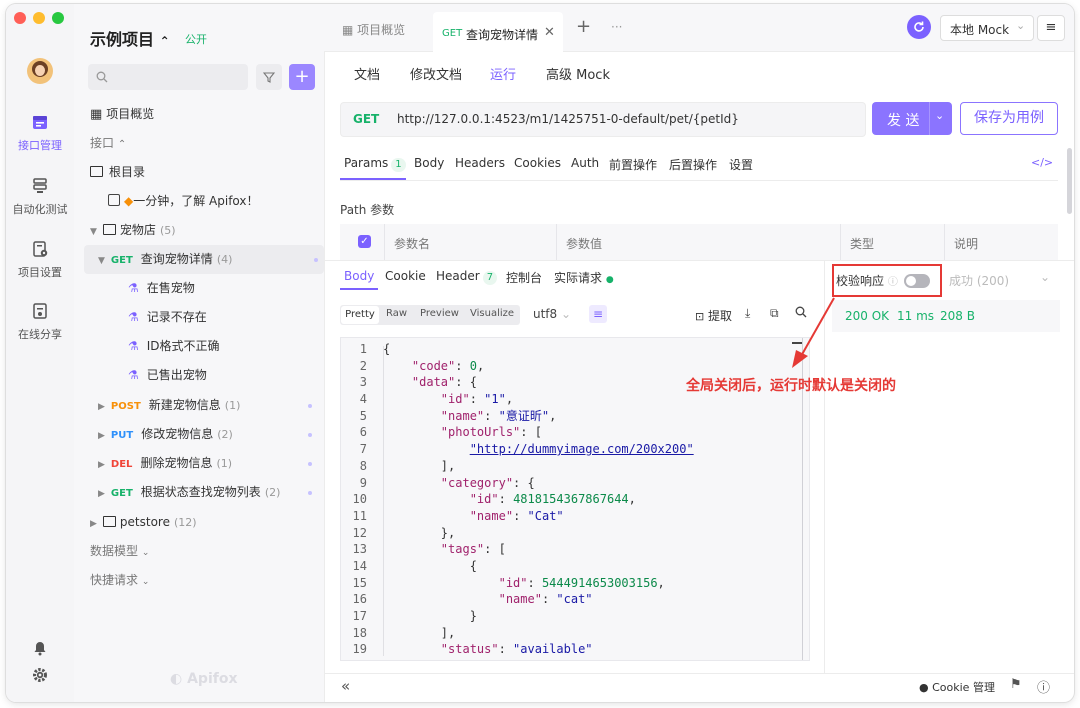  I want to click on response-tab-body: Body, so click(359, 276).